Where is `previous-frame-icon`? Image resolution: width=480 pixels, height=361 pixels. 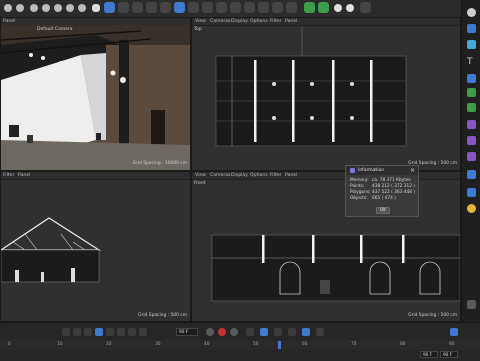 previous-frame-icon is located at coordinates (88, 332).